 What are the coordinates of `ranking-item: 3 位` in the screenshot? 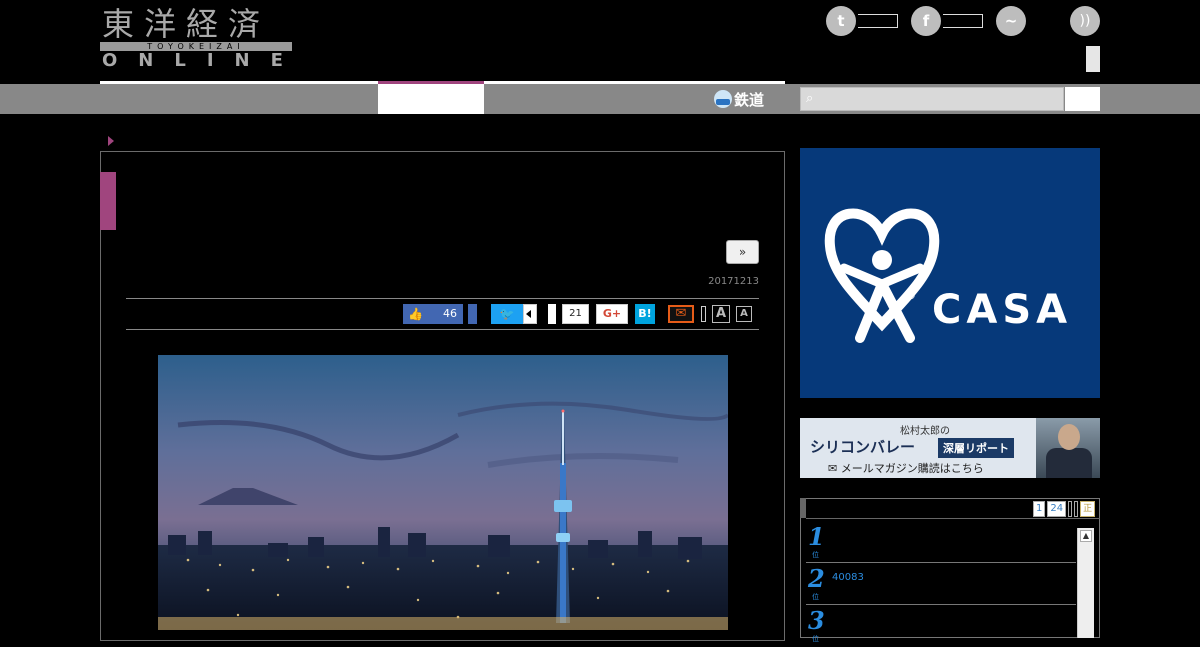 It's located at (941, 627).